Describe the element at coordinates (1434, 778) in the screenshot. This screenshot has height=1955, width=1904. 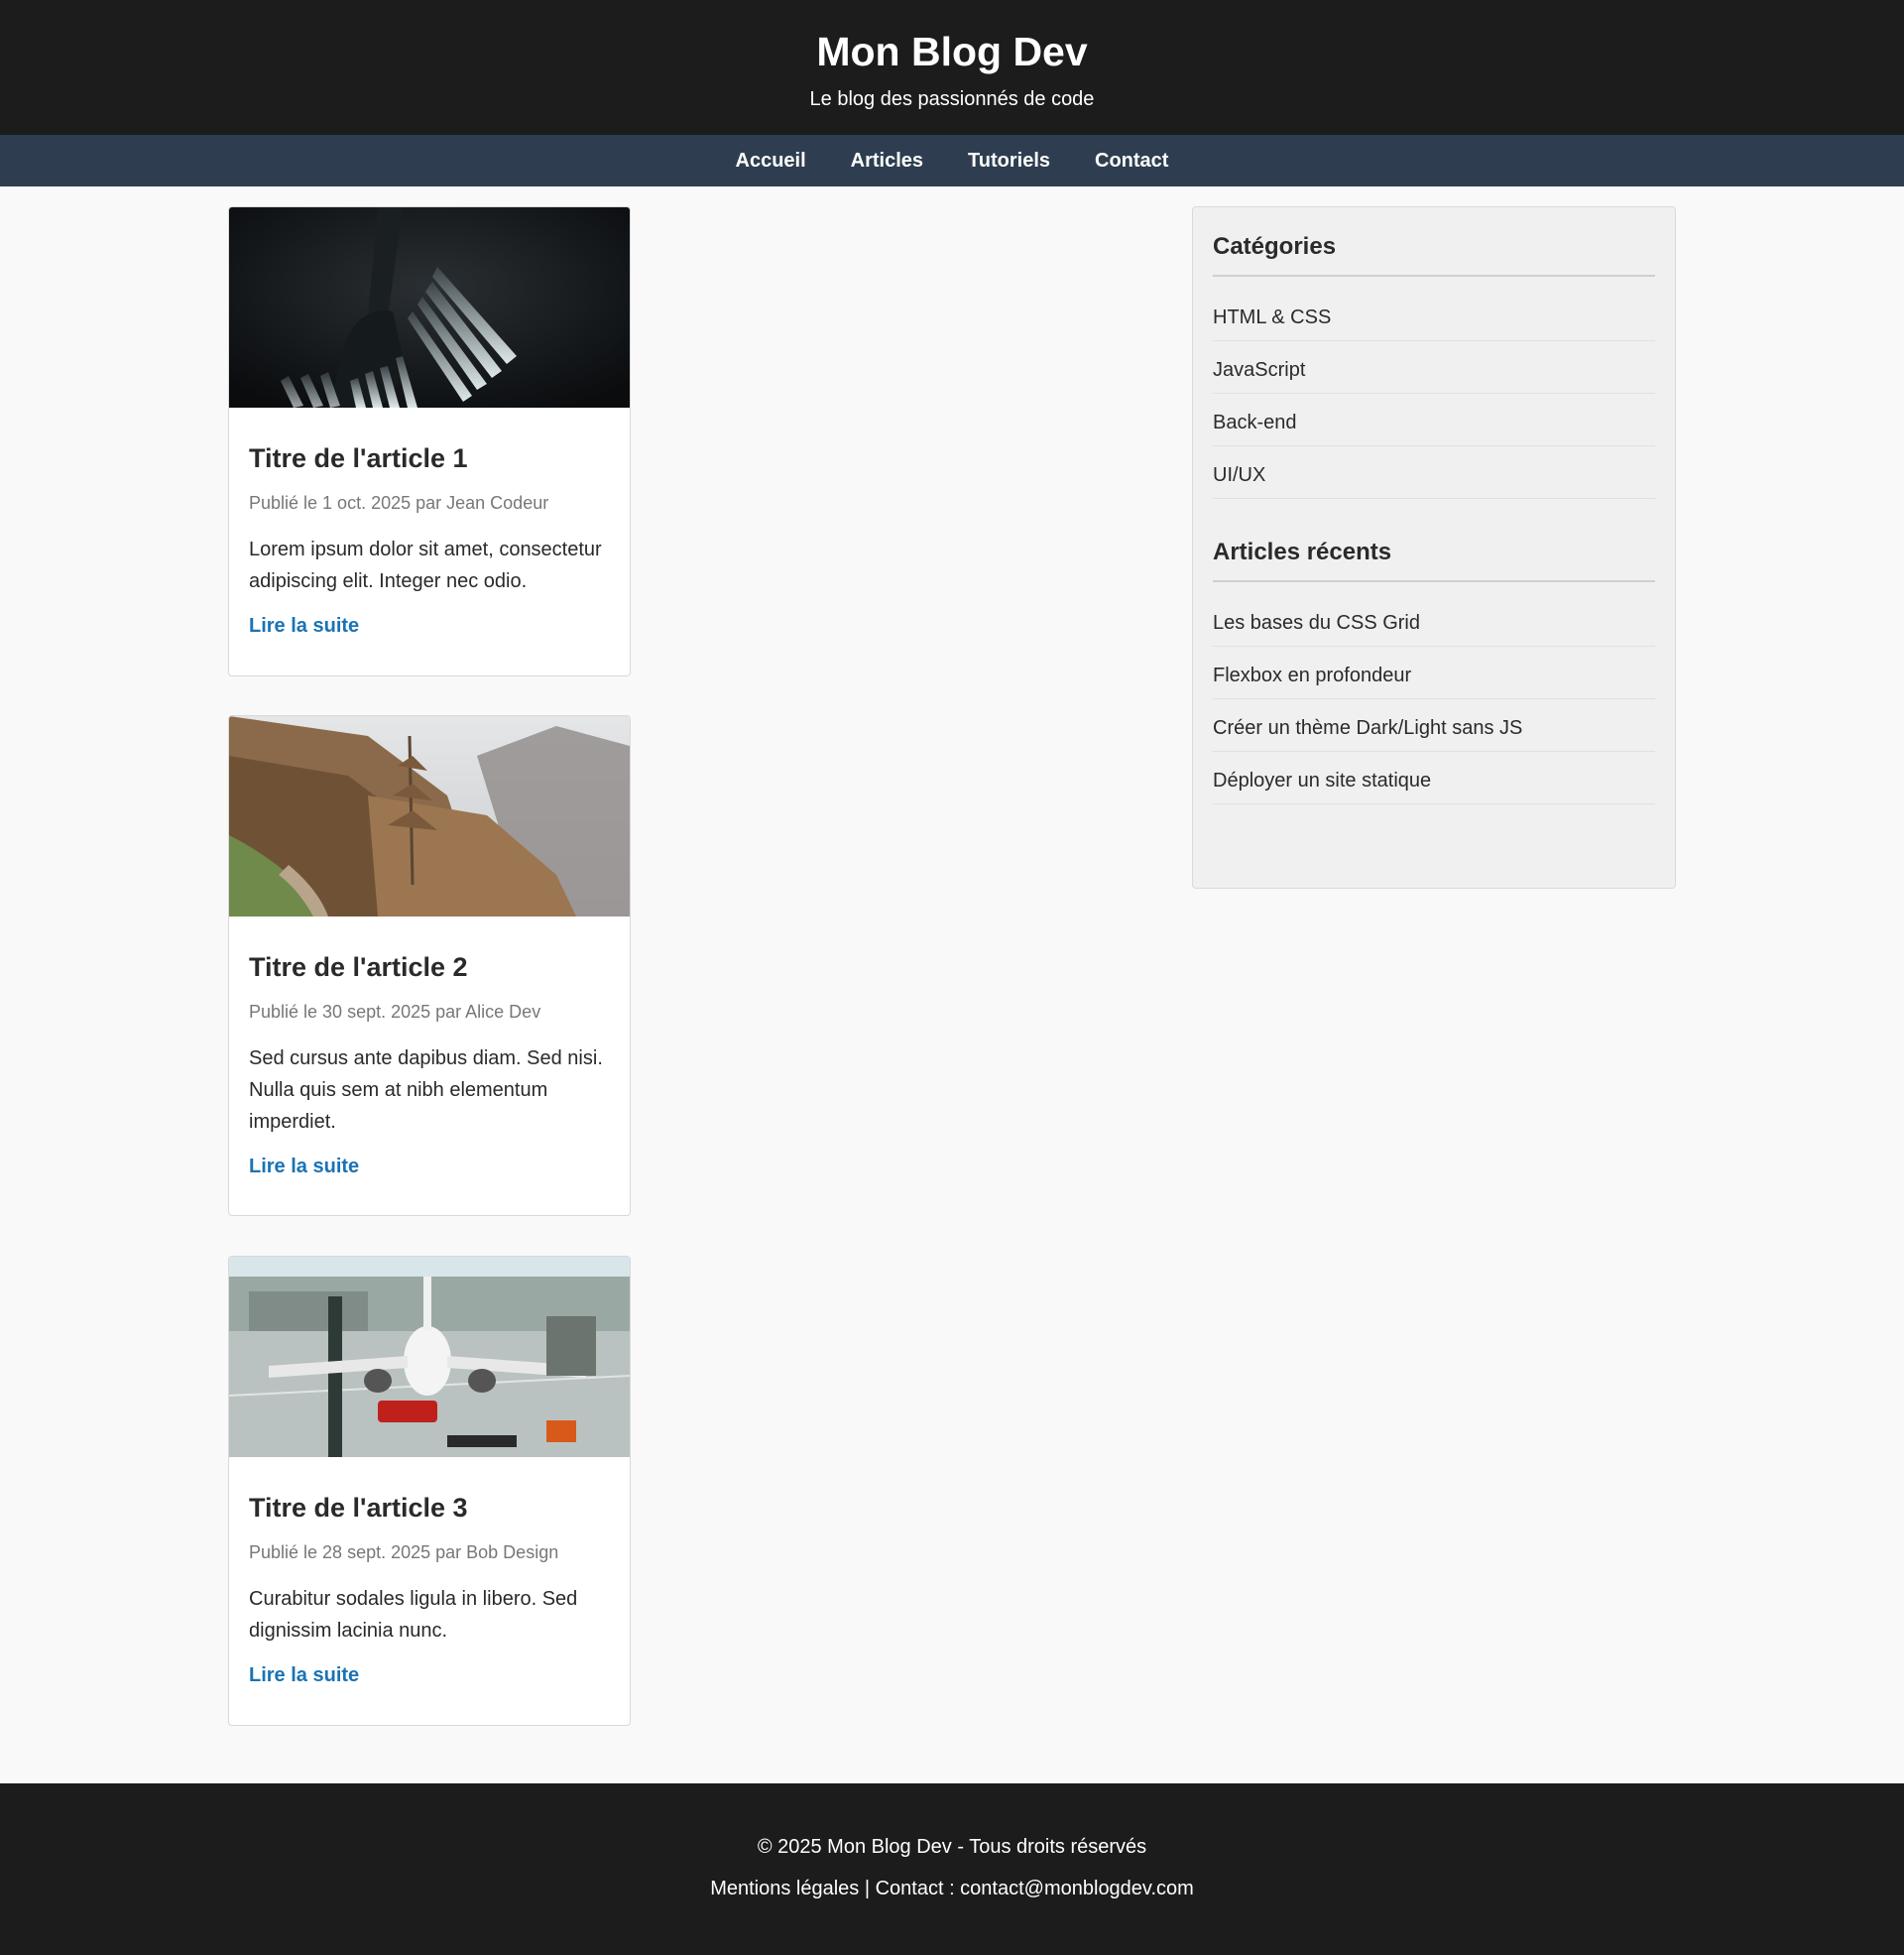
I see `recent-article-item: Déployer un site statique` at that location.